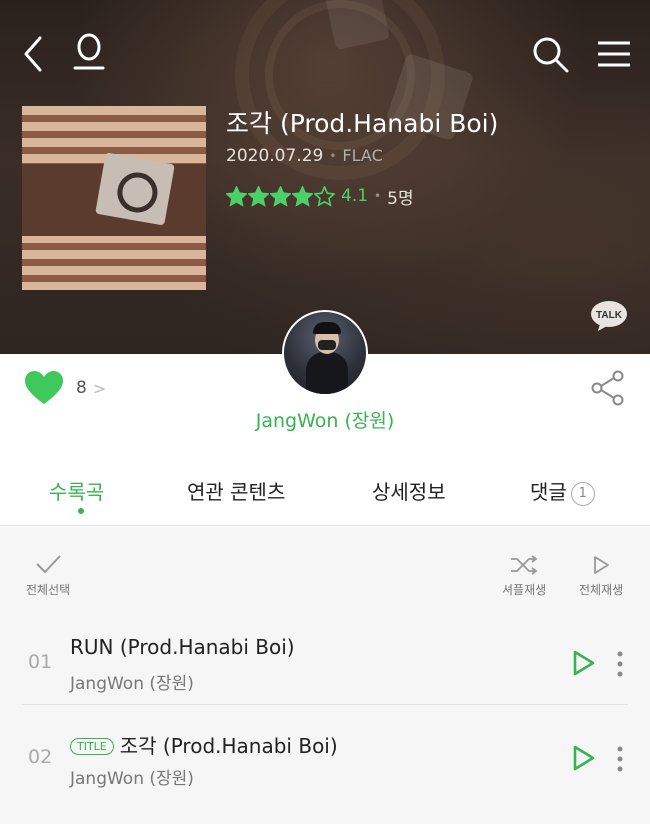 The height and width of the screenshot is (824, 650). Describe the element at coordinates (582, 494) in the screenshot. I see `comment-count-badge: 1` at that location.